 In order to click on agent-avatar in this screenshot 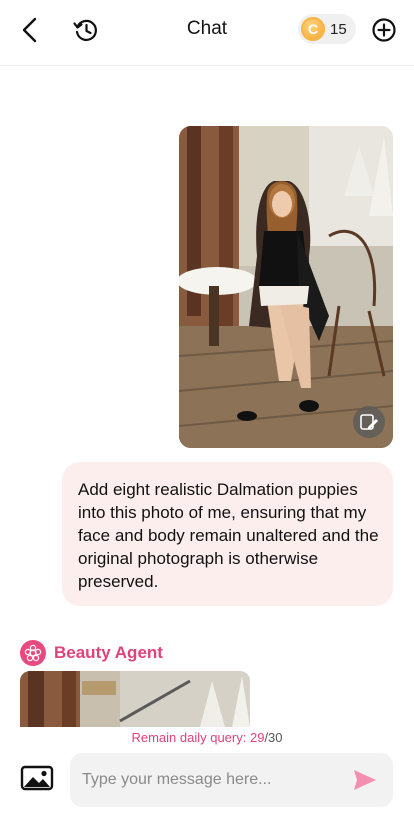, I will do `click(33, 653)`.